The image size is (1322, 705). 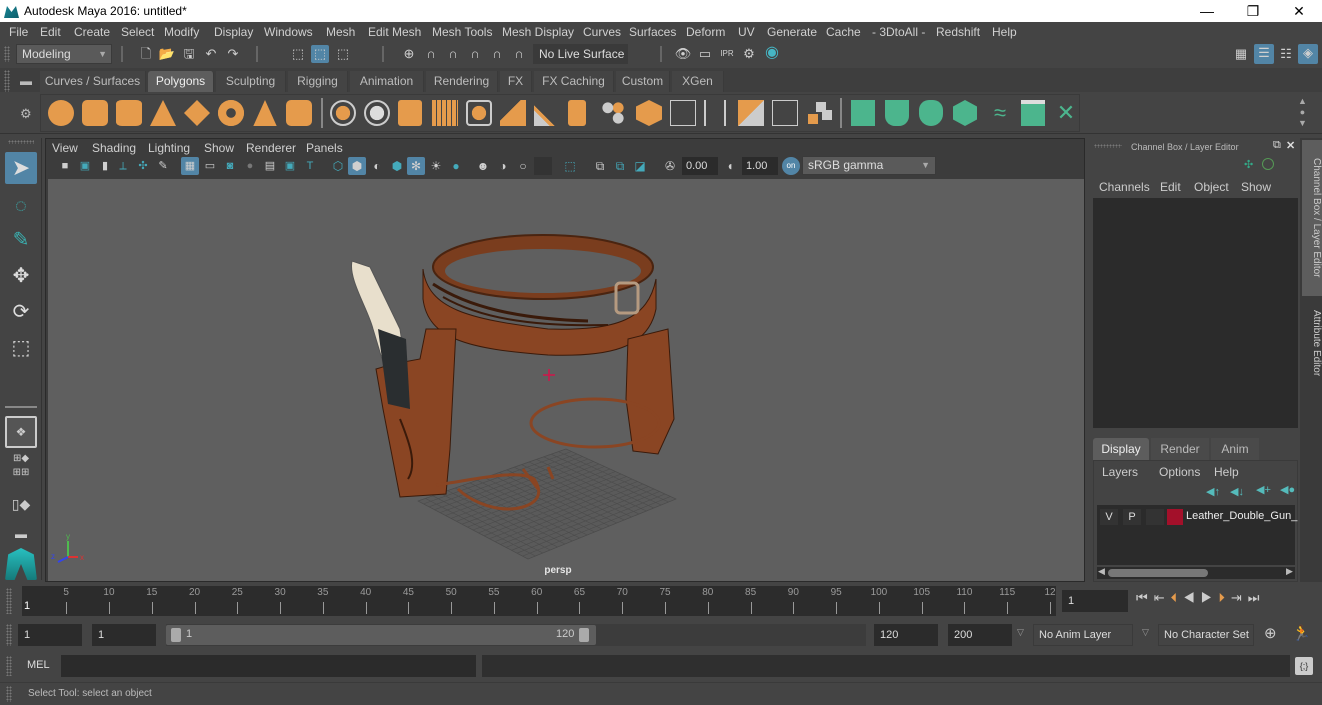 I want to click on menu-mesh: Mesh, so click(x=340, y=32).